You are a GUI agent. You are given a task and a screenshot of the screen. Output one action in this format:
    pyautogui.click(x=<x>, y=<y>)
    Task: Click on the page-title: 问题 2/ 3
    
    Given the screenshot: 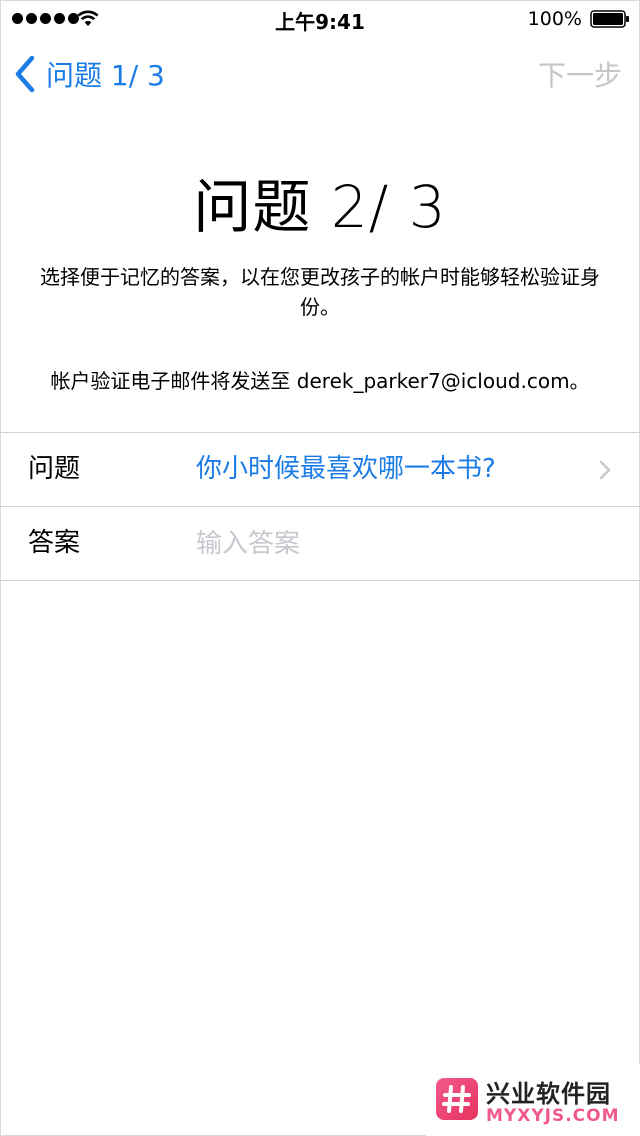 What is the action you would take?
    pyautogui.click(x=320, y=207)
    